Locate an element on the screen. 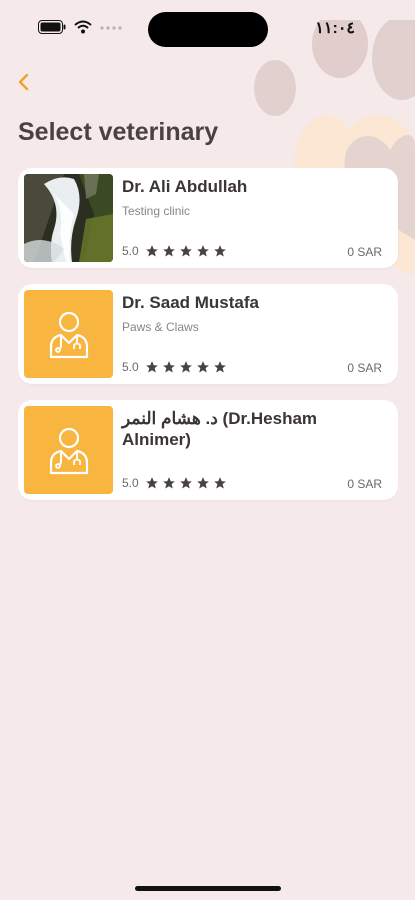 The image size is (415, 900). vet-avatar-photo is located at coordinates (68, 218).